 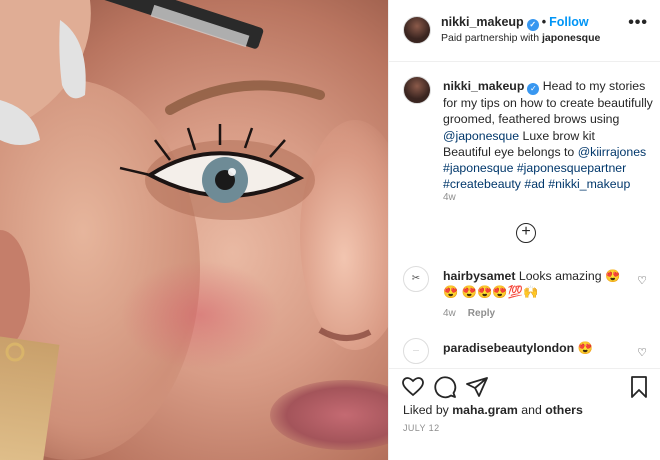 I want to click on comment-meta: 4w Reply, so click(x=469, y=313).